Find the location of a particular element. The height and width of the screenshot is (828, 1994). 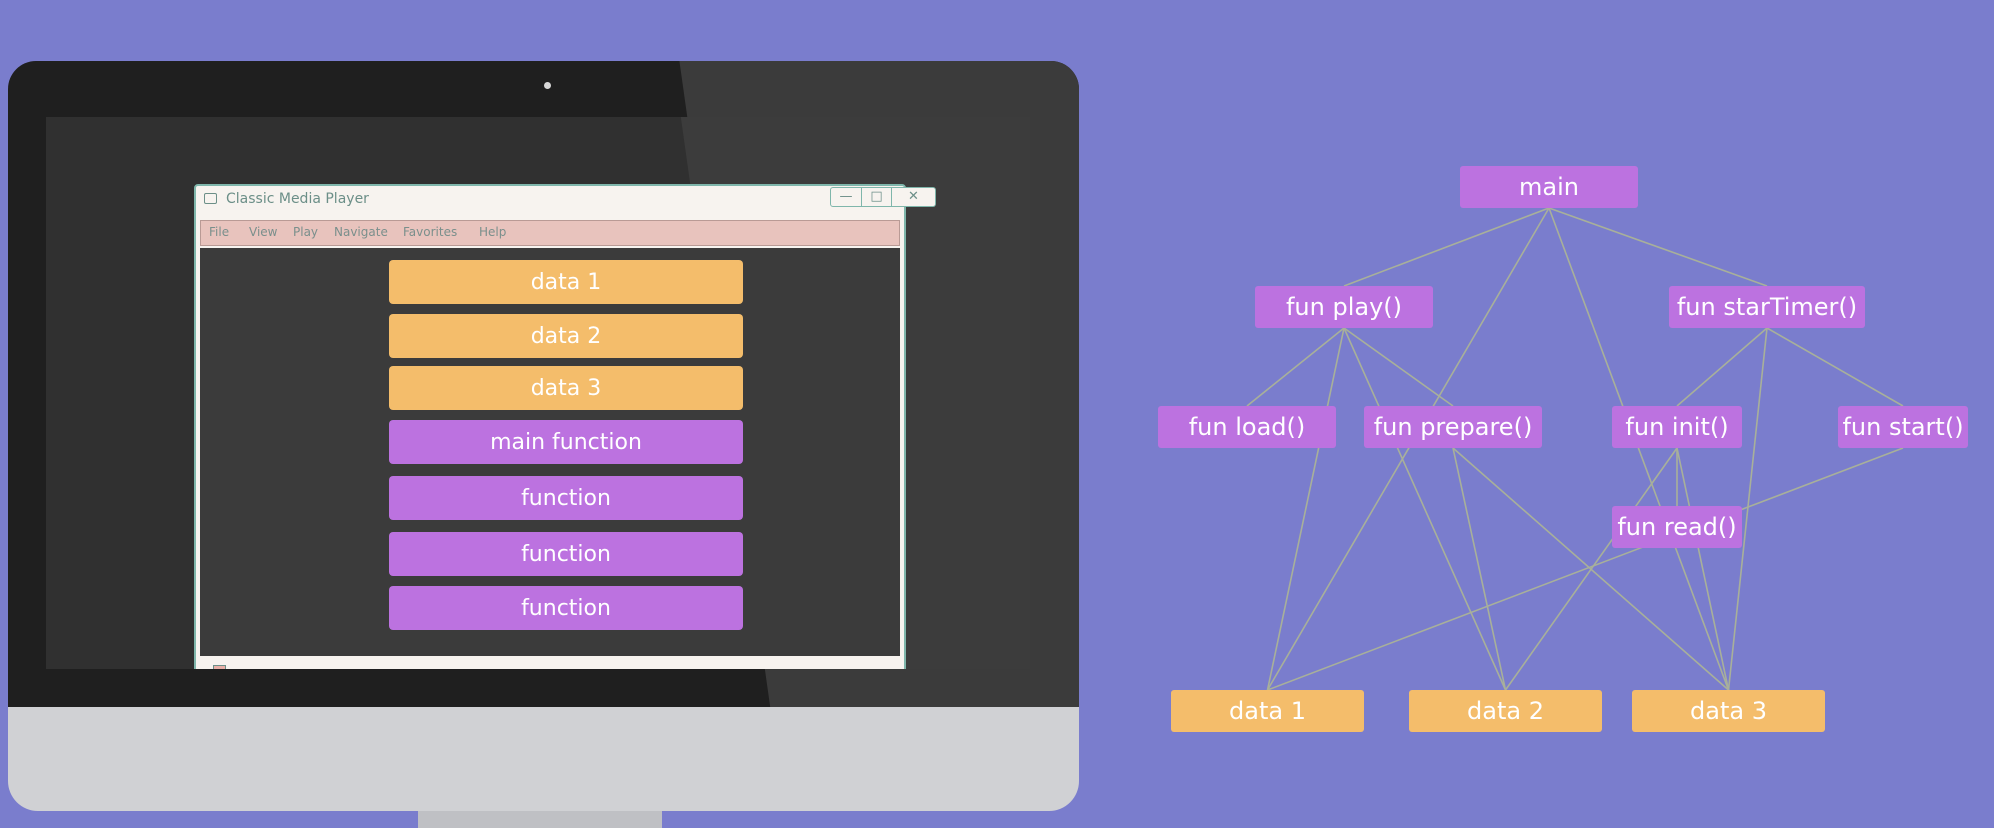

node-data-3: data 3 is located at coordinates (1728, 711).